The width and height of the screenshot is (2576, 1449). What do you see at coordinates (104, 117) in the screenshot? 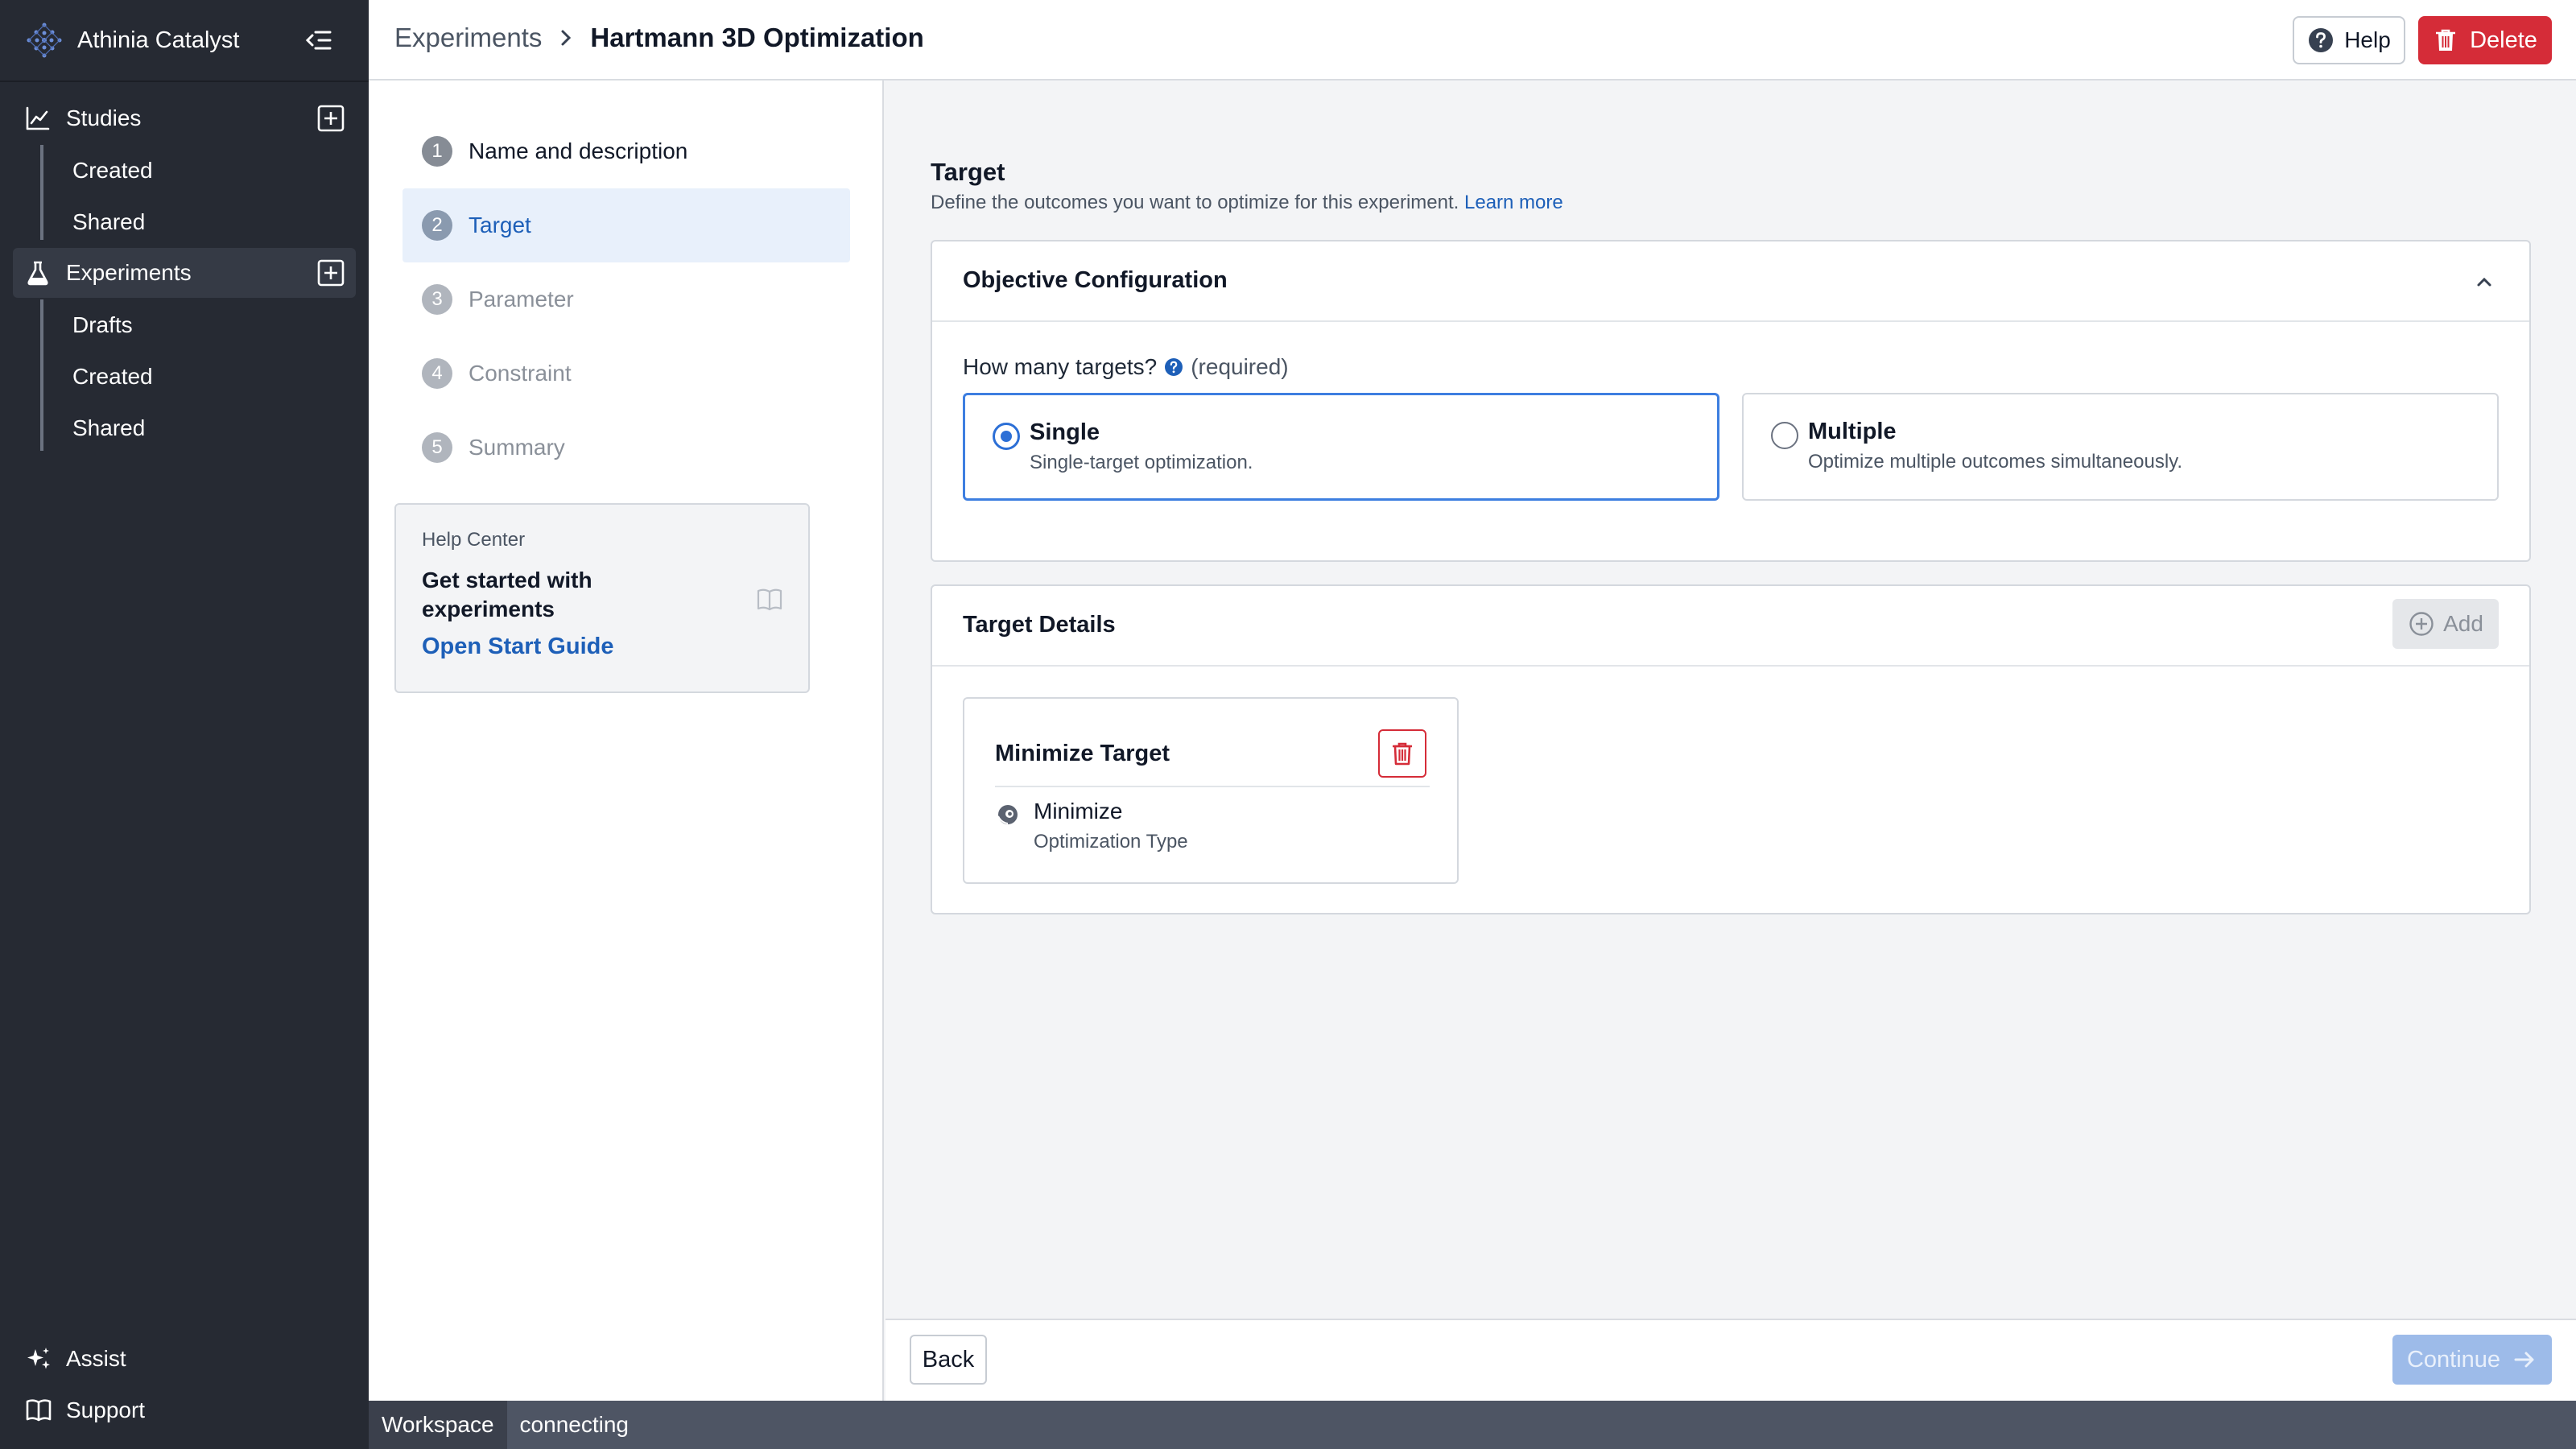
I see `sidebar-item-label: Studies` at bounding box center [104, 117].